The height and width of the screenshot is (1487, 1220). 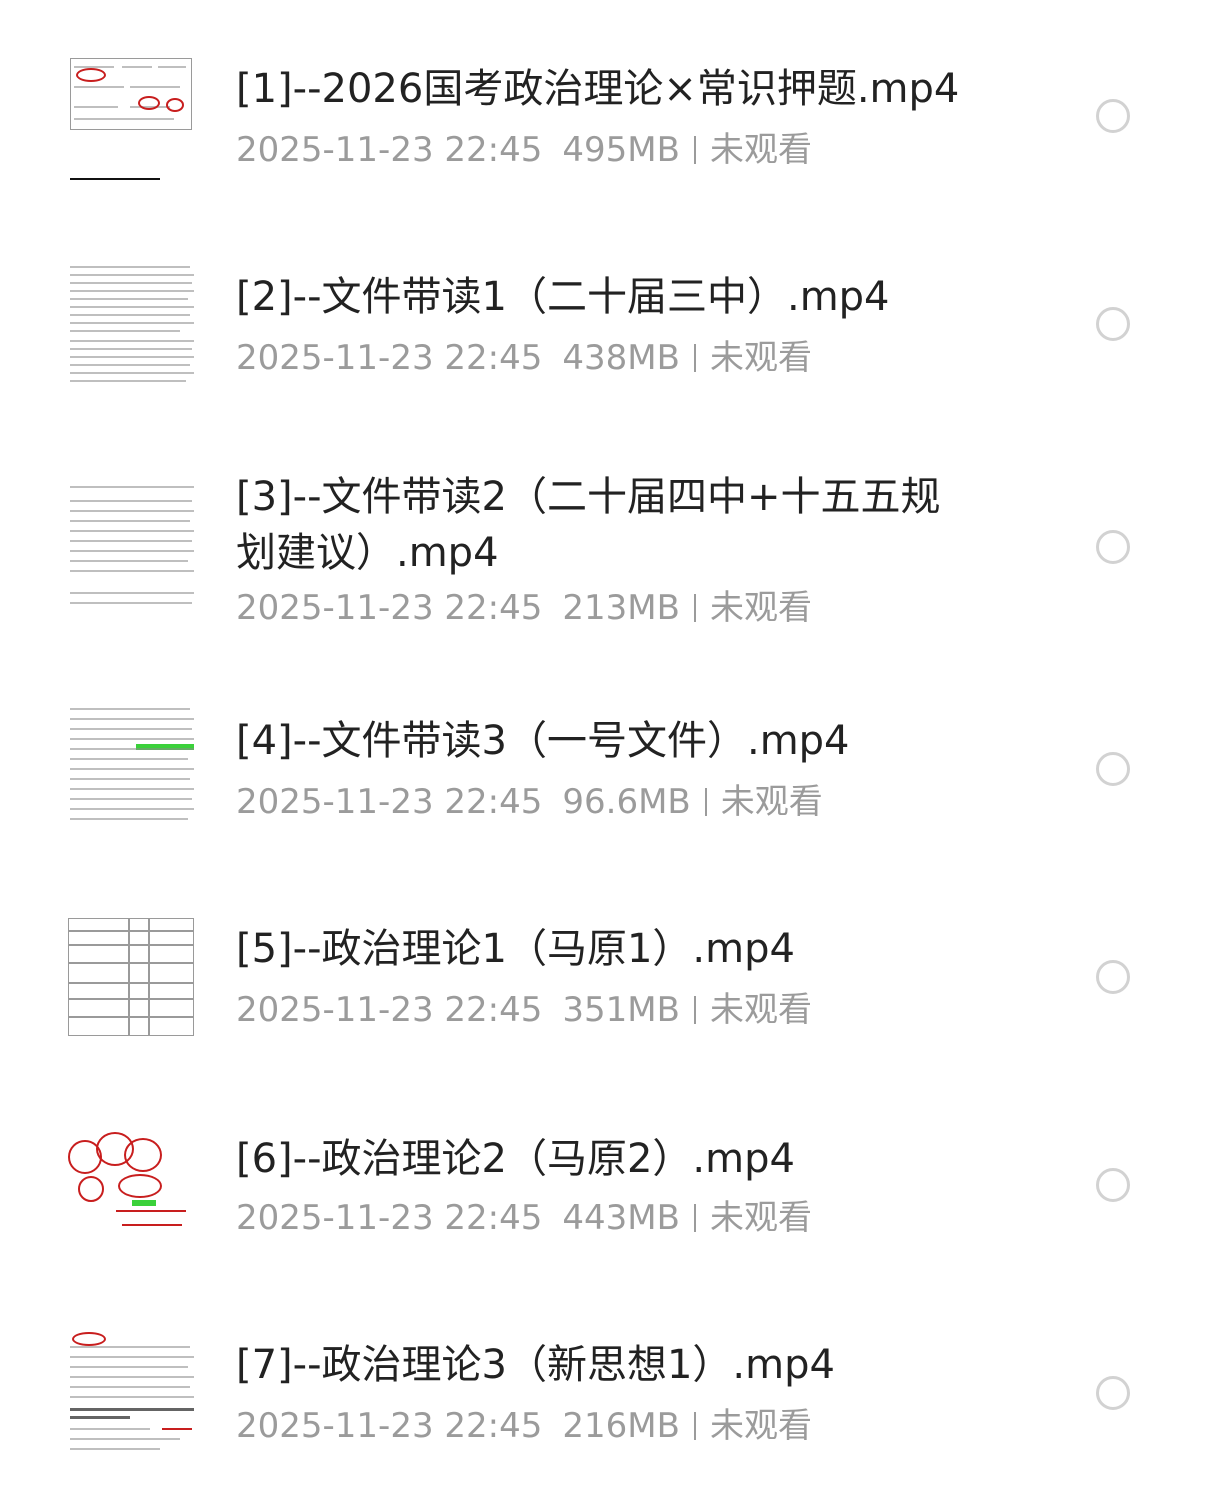 I want to click on file-meta: 2025-11-23 22:45 351MB 未观看, so click(x=524, y=1010).